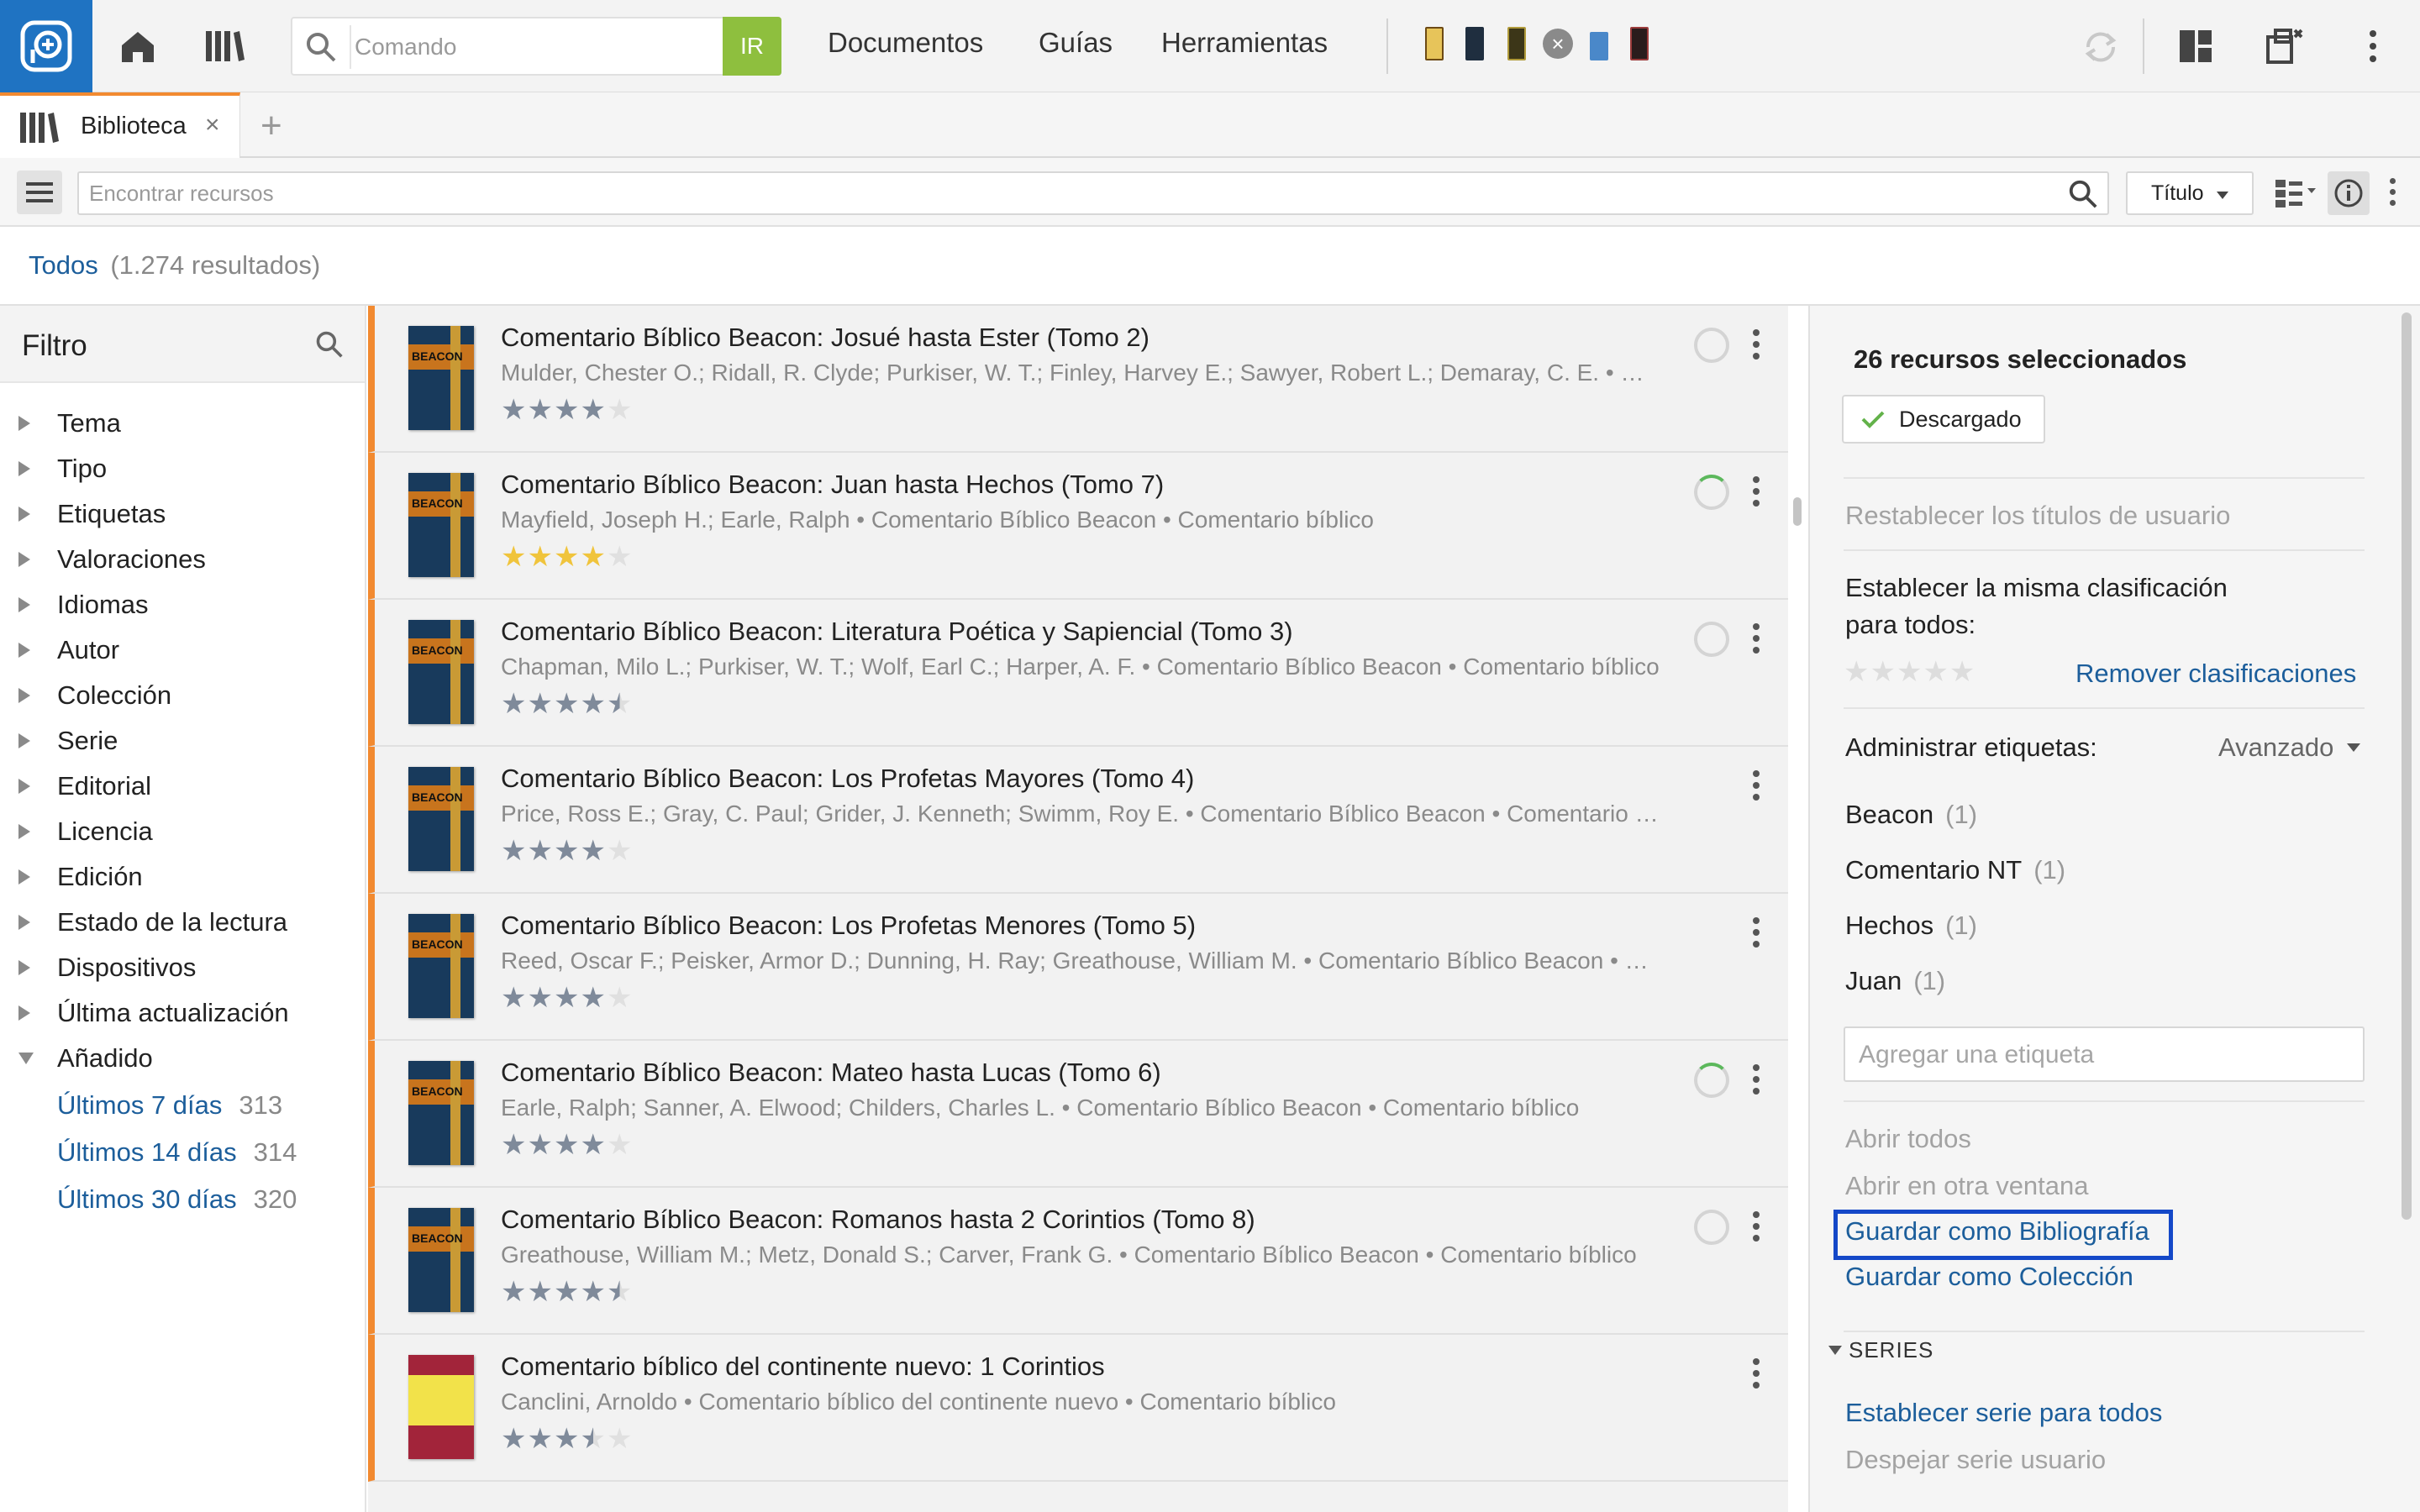 The width and height of the screenshot is (2420, 1512). I want to click on filter-item: Idiomas, so click(83, 605).